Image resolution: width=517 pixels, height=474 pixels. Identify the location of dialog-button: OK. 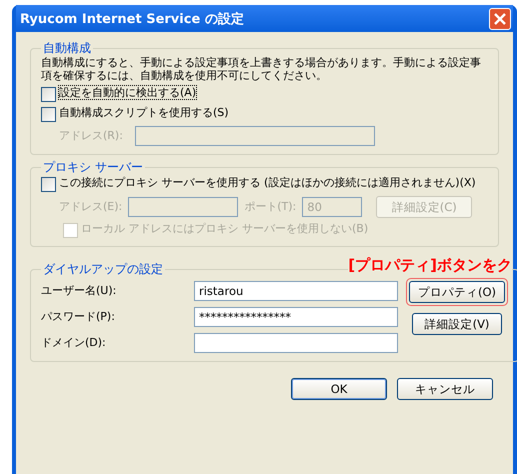
(339, 389).